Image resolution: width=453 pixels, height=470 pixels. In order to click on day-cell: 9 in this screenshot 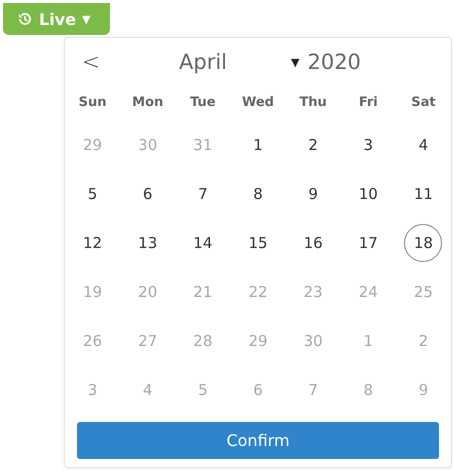, I will do `click(313, 193)`.